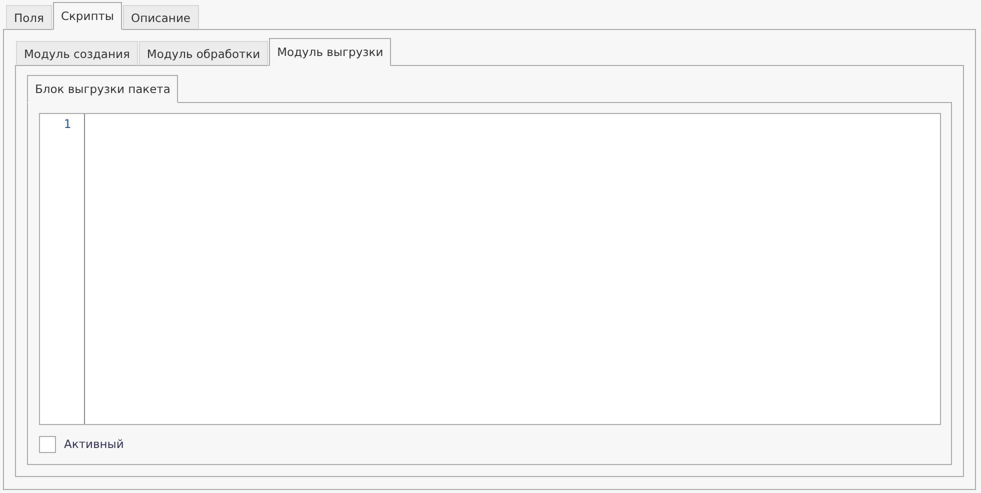  I want to click on checkbox-label: Активный, so click(94, 444).